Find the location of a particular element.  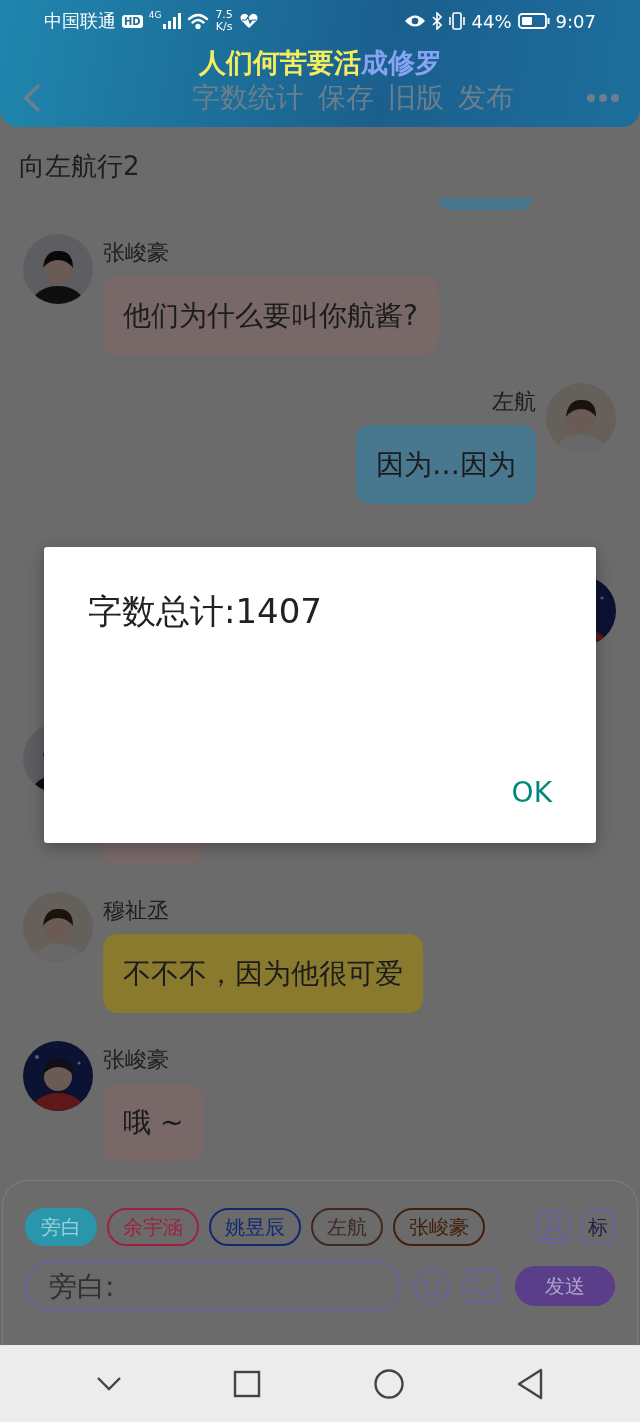

more-button is located at coordinates (603, 98).